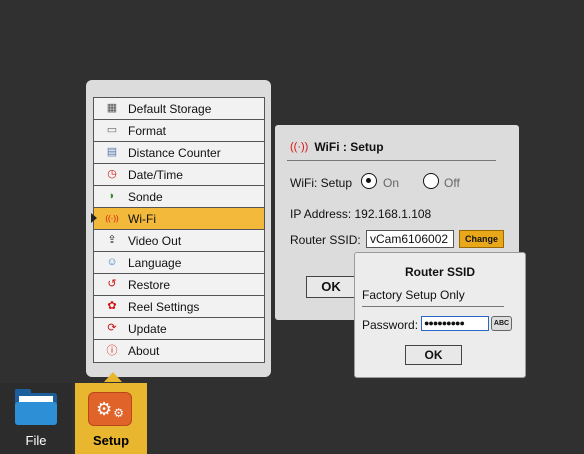  I want to click on wifi-setup-title: ((·)) WiFi : Setup, so click(337, 147).